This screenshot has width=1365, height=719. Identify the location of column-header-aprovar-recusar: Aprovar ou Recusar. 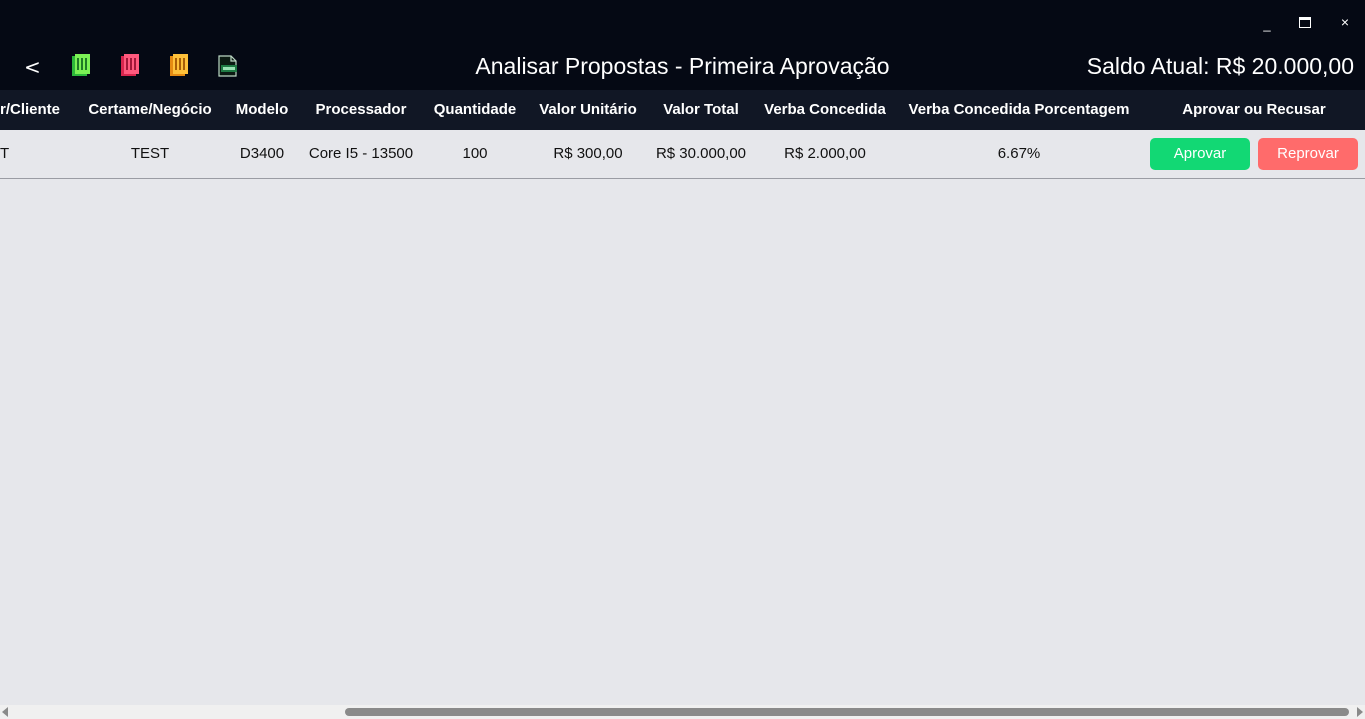
(1254, 110).